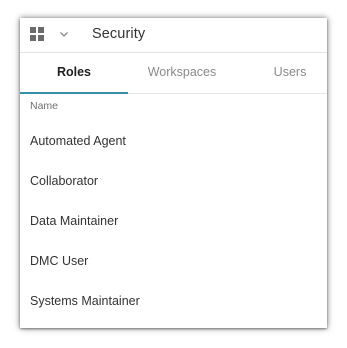  I want to click on tab-workspaces: Workspaces, so click(182, 73).